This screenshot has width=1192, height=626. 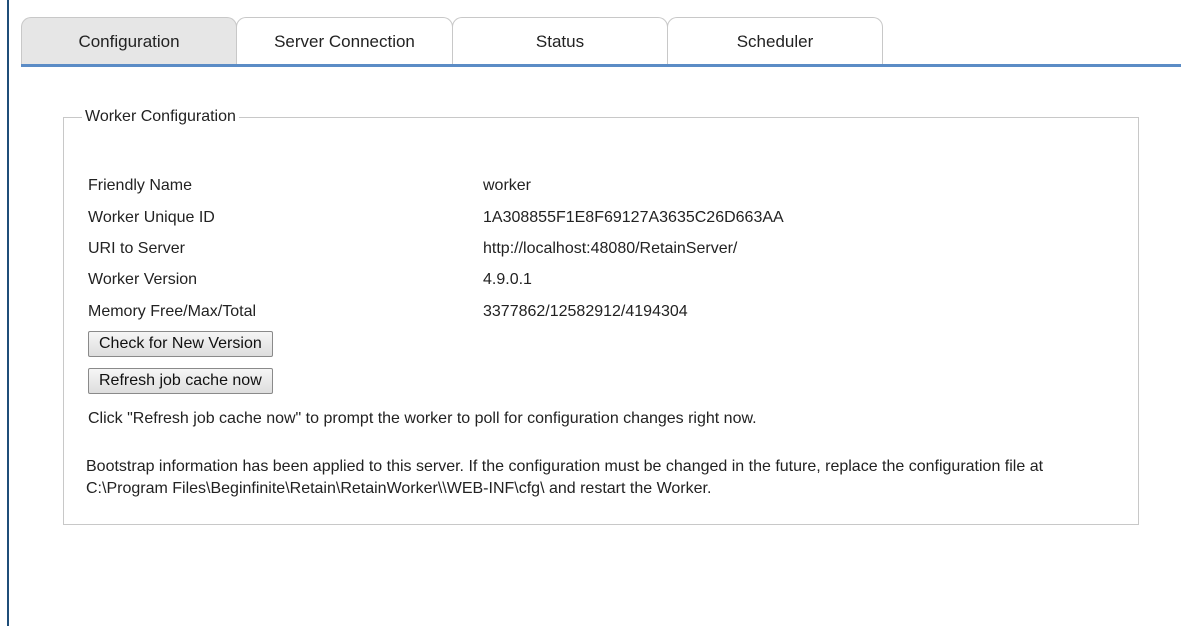 What do you see at coordinates (151, 217) in the screenshot?
I see `worker-unique-id-label: Worker Unique ID` at bounding box center [151, 217].